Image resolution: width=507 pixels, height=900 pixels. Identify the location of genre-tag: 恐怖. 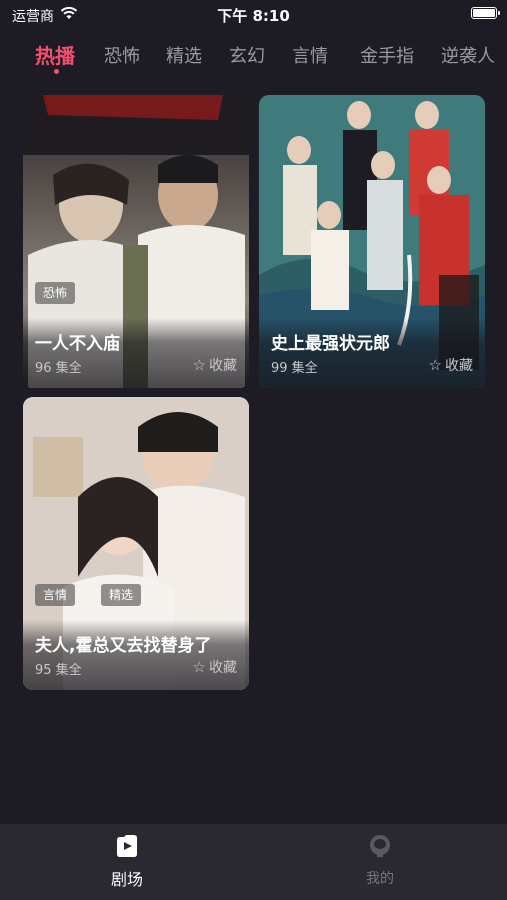
(55, 293).